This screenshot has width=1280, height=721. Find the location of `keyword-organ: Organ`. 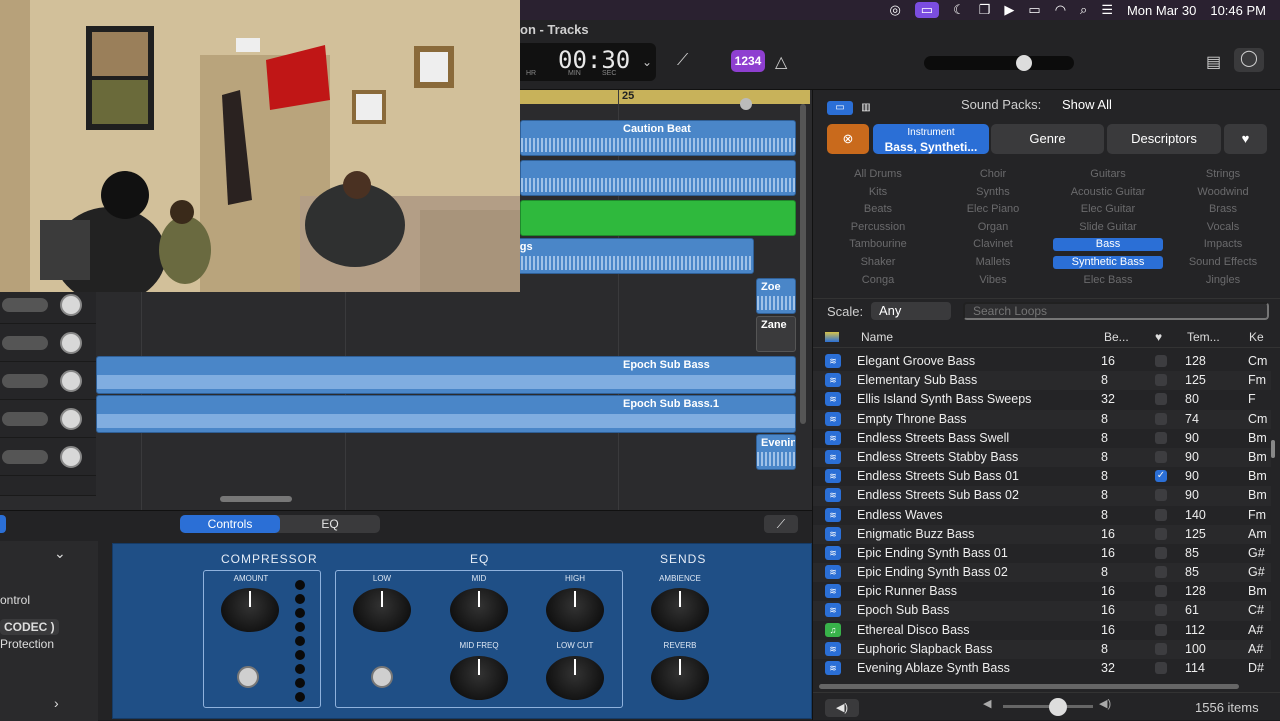

keyword-organ: Organ is located at coordinates (993, 227).